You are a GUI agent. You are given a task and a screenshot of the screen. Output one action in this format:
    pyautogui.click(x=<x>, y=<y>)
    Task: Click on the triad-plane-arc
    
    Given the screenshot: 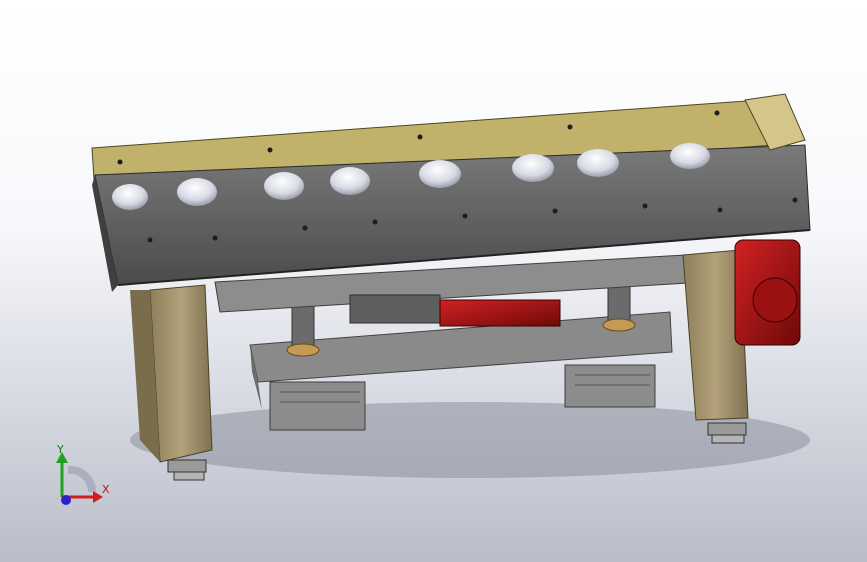 What is the action you would take?
    pyautogui.click(x=82, y=479)
    